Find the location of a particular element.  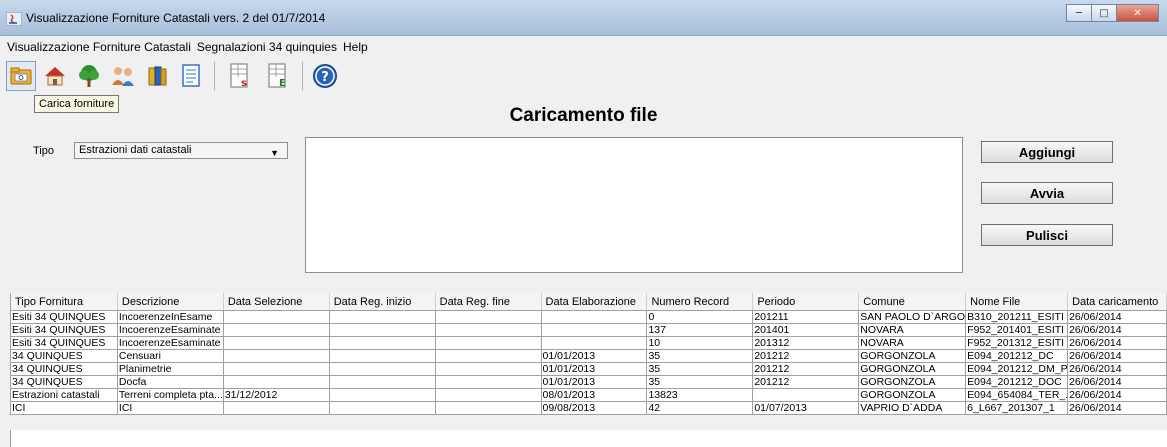

tipo-select: Estrazioni dati catastali ▼ is located at coordinates (181, 150).